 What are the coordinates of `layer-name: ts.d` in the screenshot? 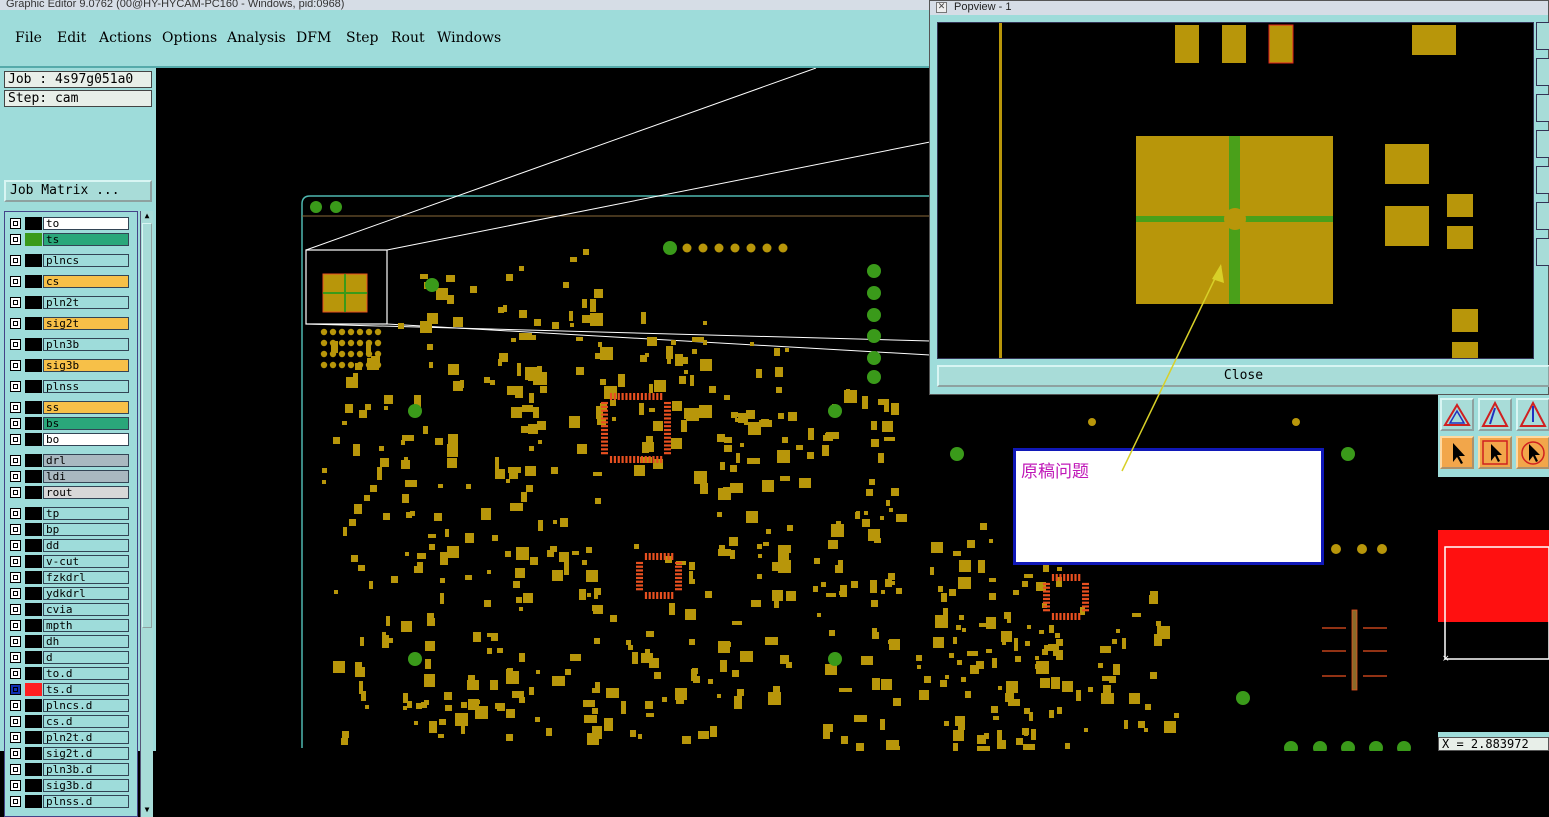 It's located at (86, 689).